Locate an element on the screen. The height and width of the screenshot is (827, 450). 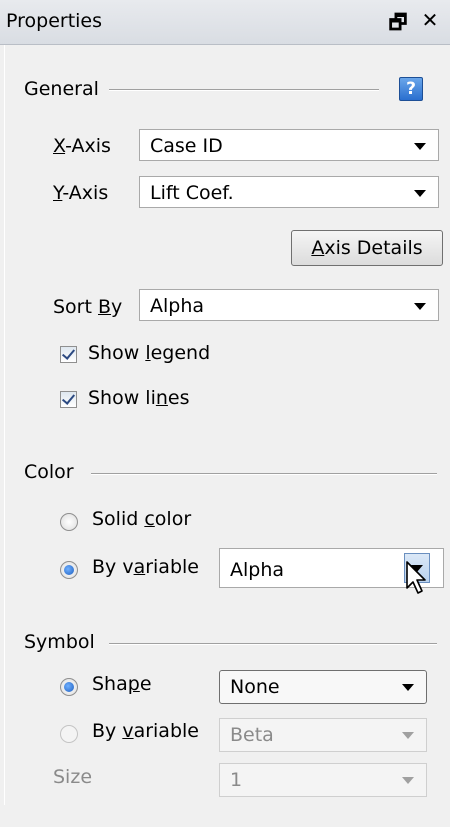
size-select: 1 is located at coordinates (323, 780).